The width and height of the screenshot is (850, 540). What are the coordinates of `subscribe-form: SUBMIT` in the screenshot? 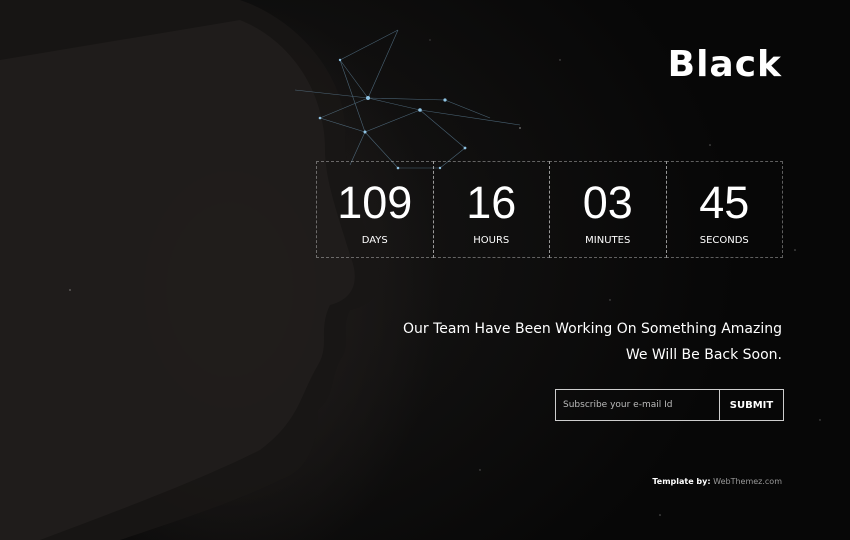 It's located at (669, 405).